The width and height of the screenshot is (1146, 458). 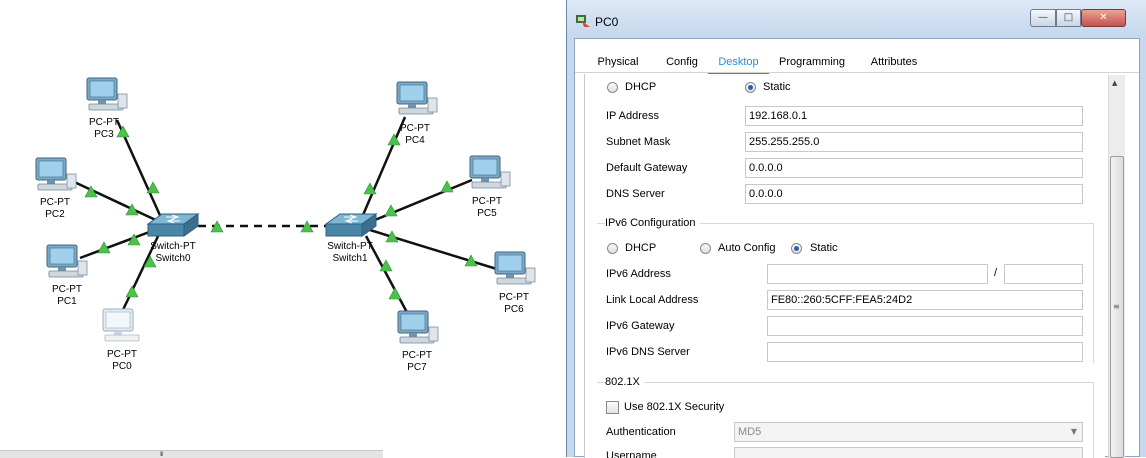 I want to click on authentication-label: Authentication, so click(x=641, y=432).